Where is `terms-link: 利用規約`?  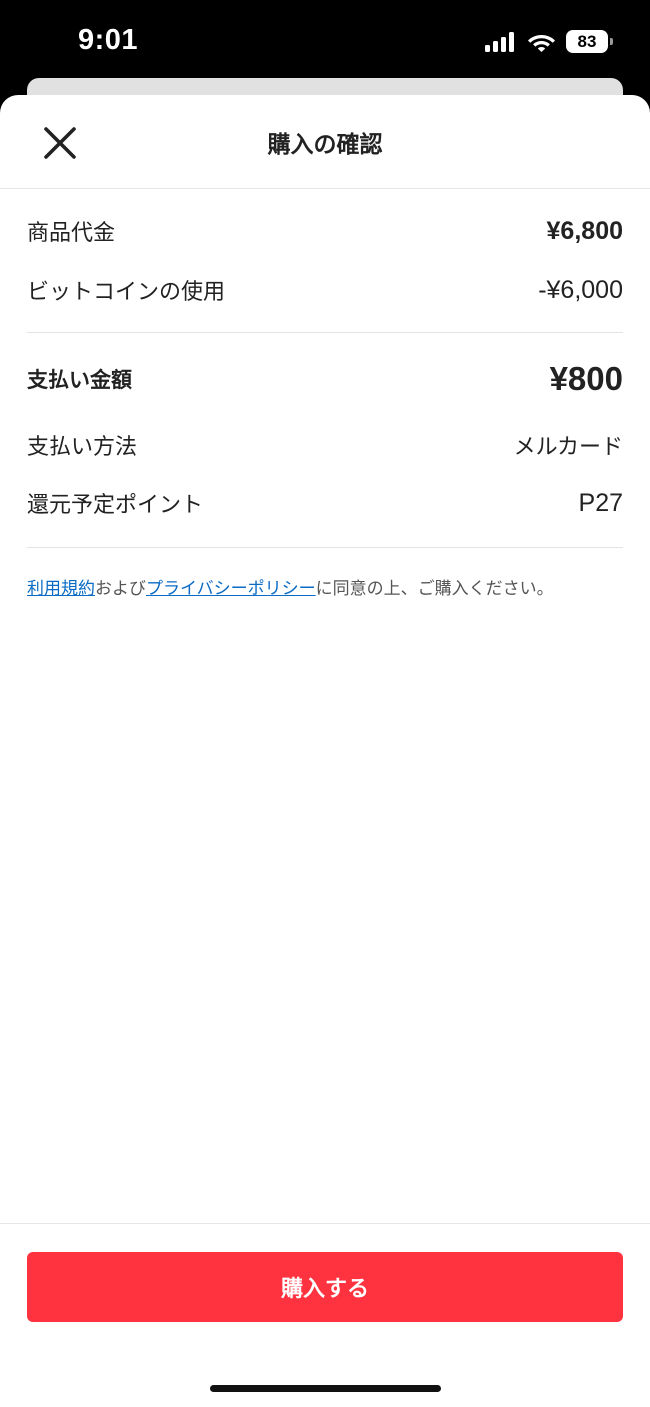 terms-link: 利用規約 is located at coordinates (61, 589).